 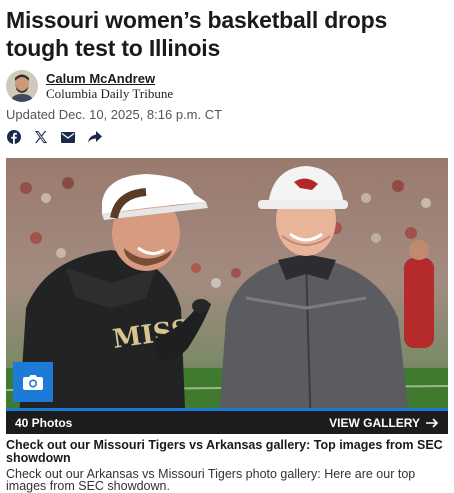 What do you see at coordinates (227, 137) in the screenshot?
I see `share-bar` at bounding box center [227, 137].